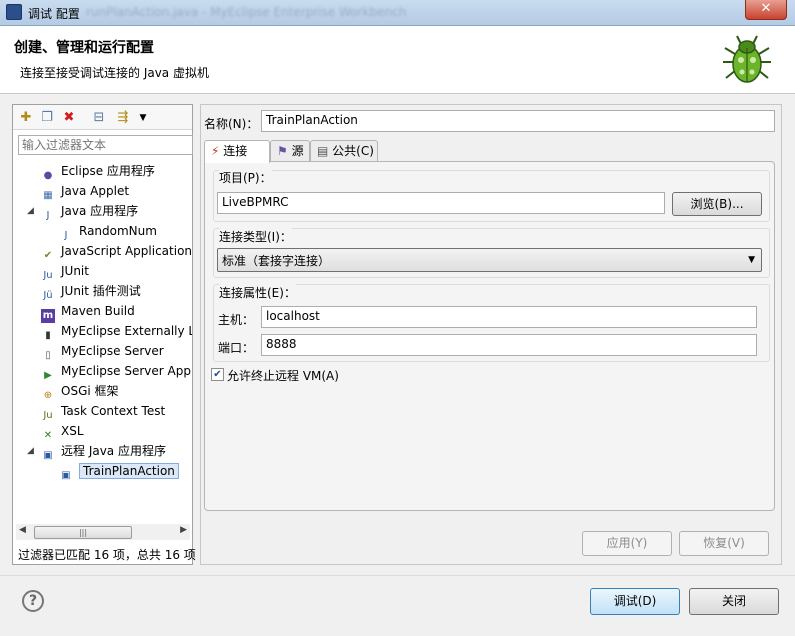 The image size is (795, 636). I want to click on common-icon: ▤, so click(323, 151).